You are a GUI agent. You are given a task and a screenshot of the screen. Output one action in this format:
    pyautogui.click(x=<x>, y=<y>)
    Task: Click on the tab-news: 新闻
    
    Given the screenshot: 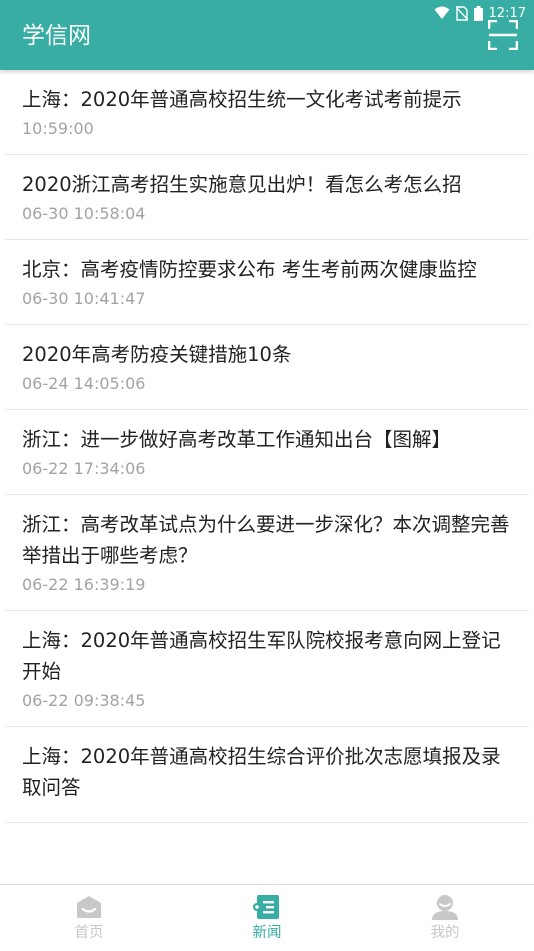 What is the action you would take?
    pyautogui.click(x=267, y=918)
    